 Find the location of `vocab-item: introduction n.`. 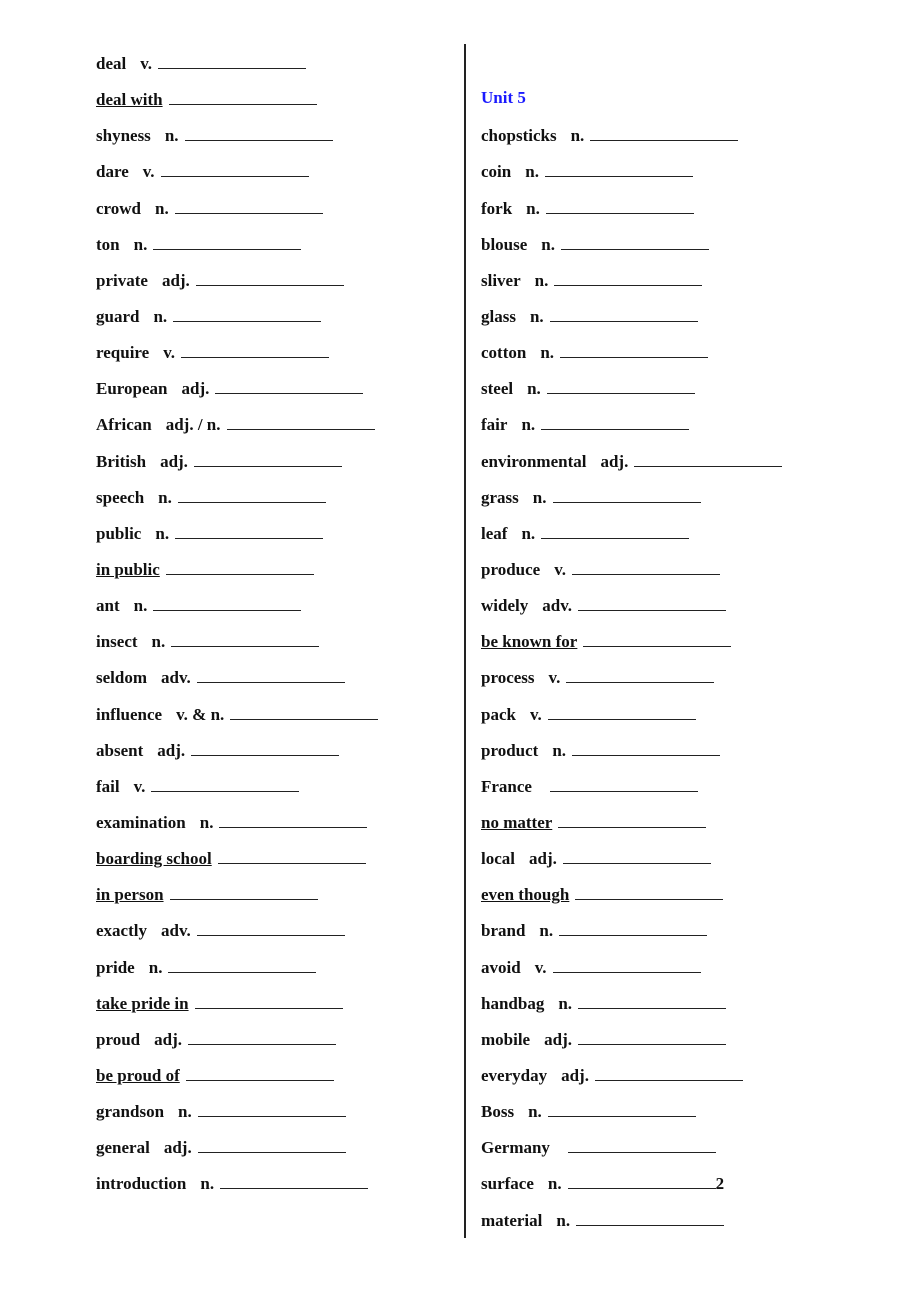

vocab-item: introduction n. is located at coordinates (237, 1190).